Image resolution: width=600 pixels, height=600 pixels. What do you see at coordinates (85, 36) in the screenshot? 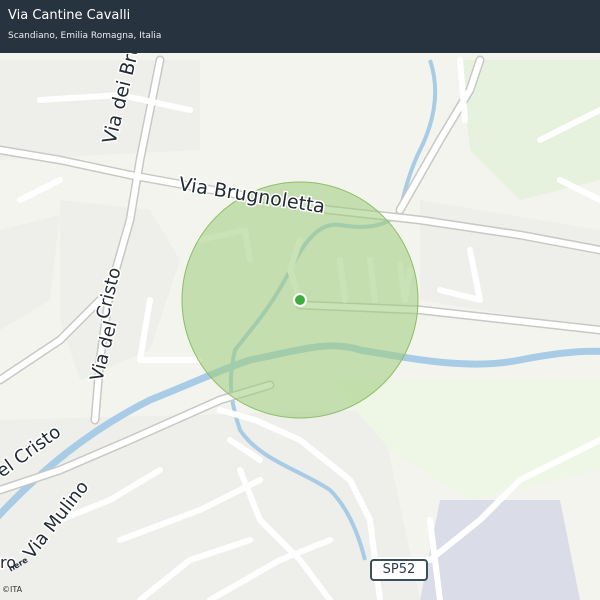
I see `location-subtitle: Scandiano, Emilia Romagna, Italia` at bounding box center [85, 36].